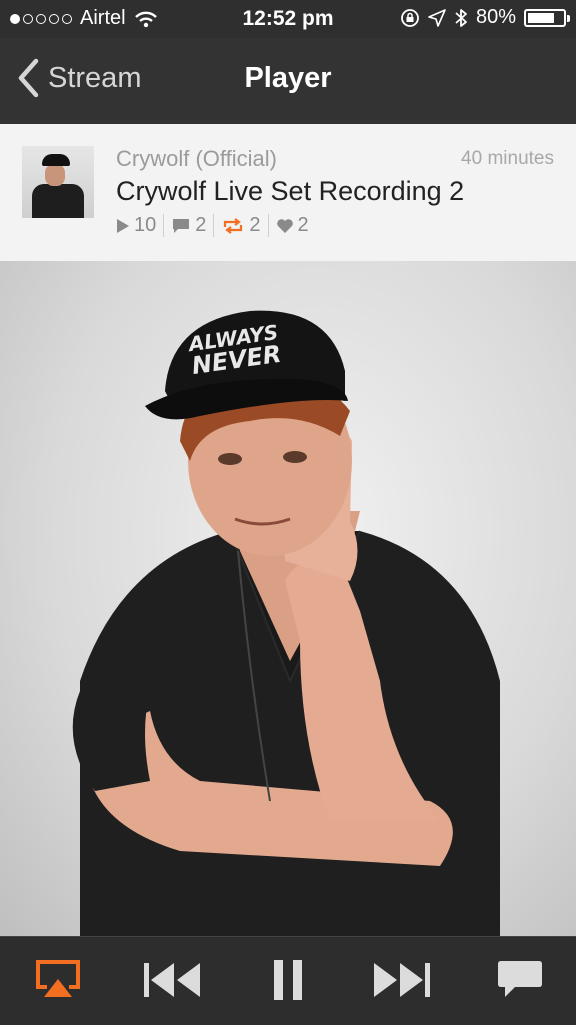 Image resolution: width=576 pixels, height=1025 pixels. Describe the element at coordinates (303, 225) in the screenshot. I see `likes-count: 2` at that location.